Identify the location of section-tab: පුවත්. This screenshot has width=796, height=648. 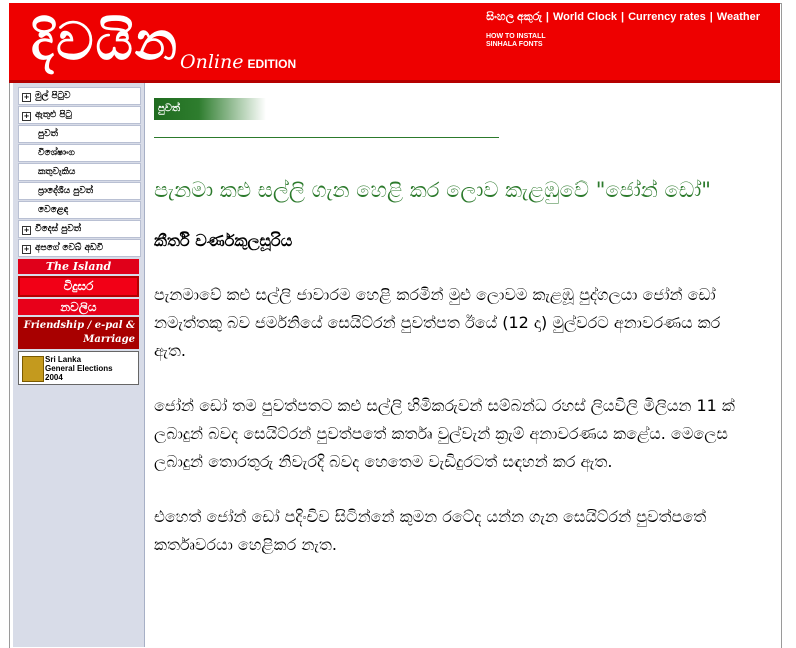
(210, 109).